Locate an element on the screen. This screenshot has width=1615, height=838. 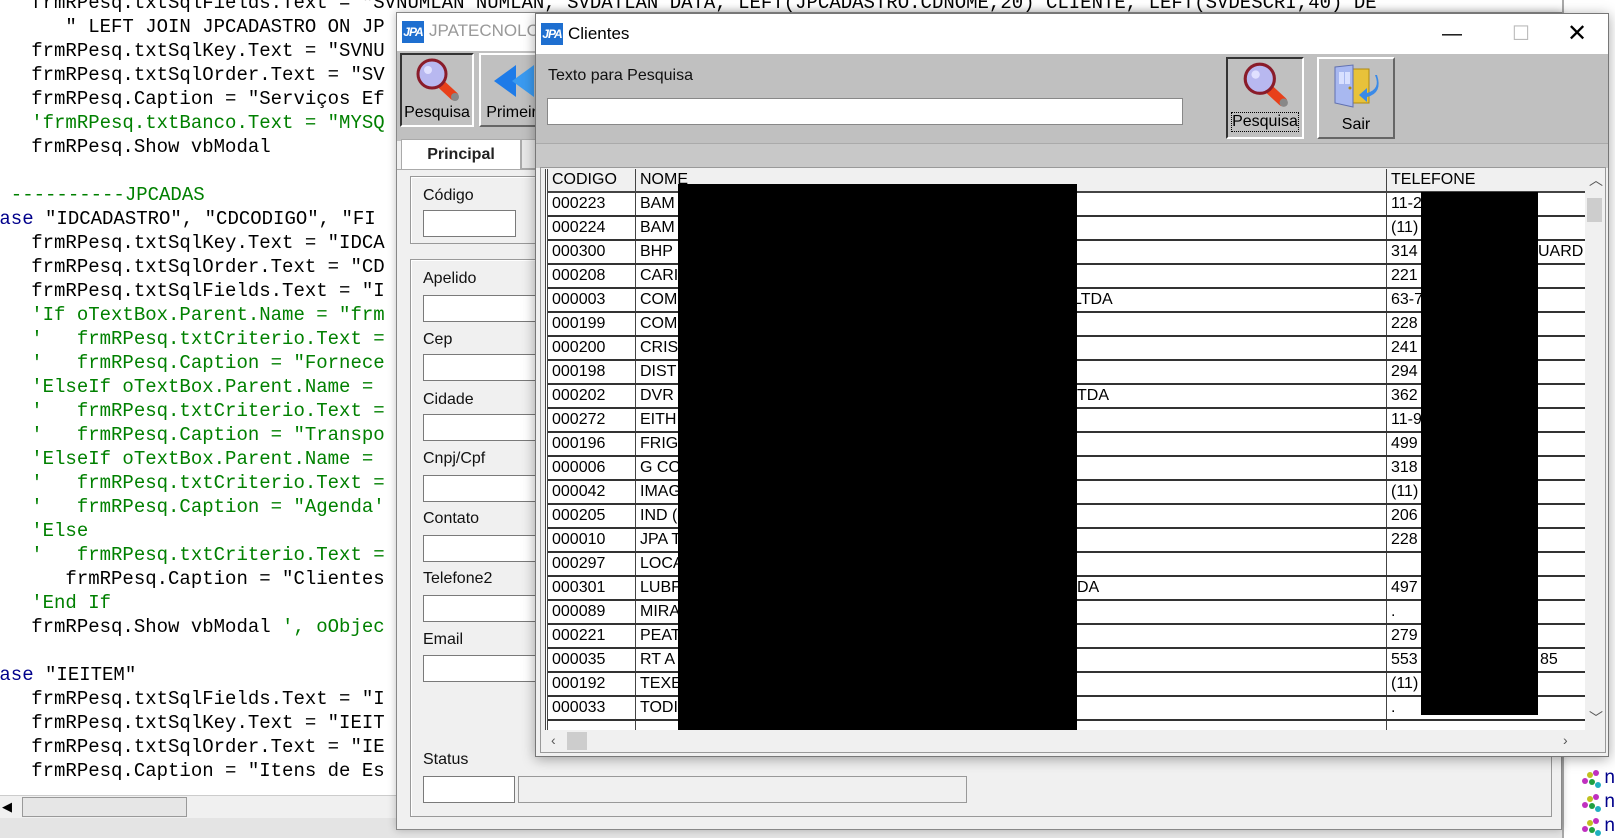
cell-codigo: 000006 is located at coordinates (592, 468).